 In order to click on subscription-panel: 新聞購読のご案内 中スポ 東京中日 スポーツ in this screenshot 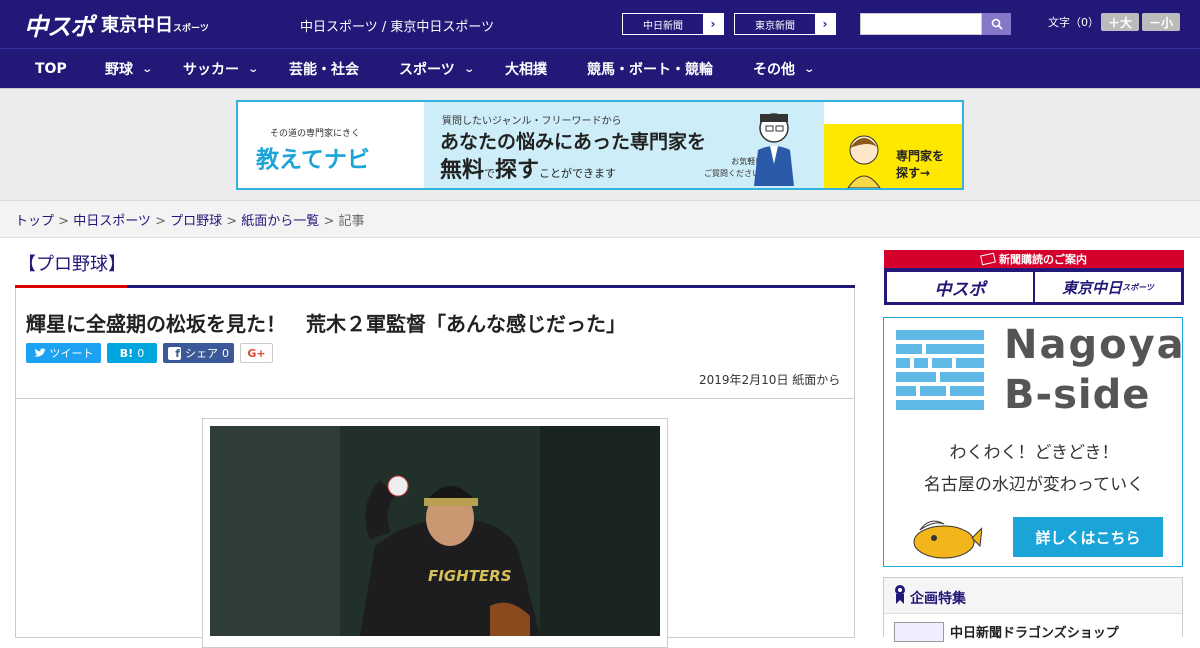, I will do `click(1034, 277)`.